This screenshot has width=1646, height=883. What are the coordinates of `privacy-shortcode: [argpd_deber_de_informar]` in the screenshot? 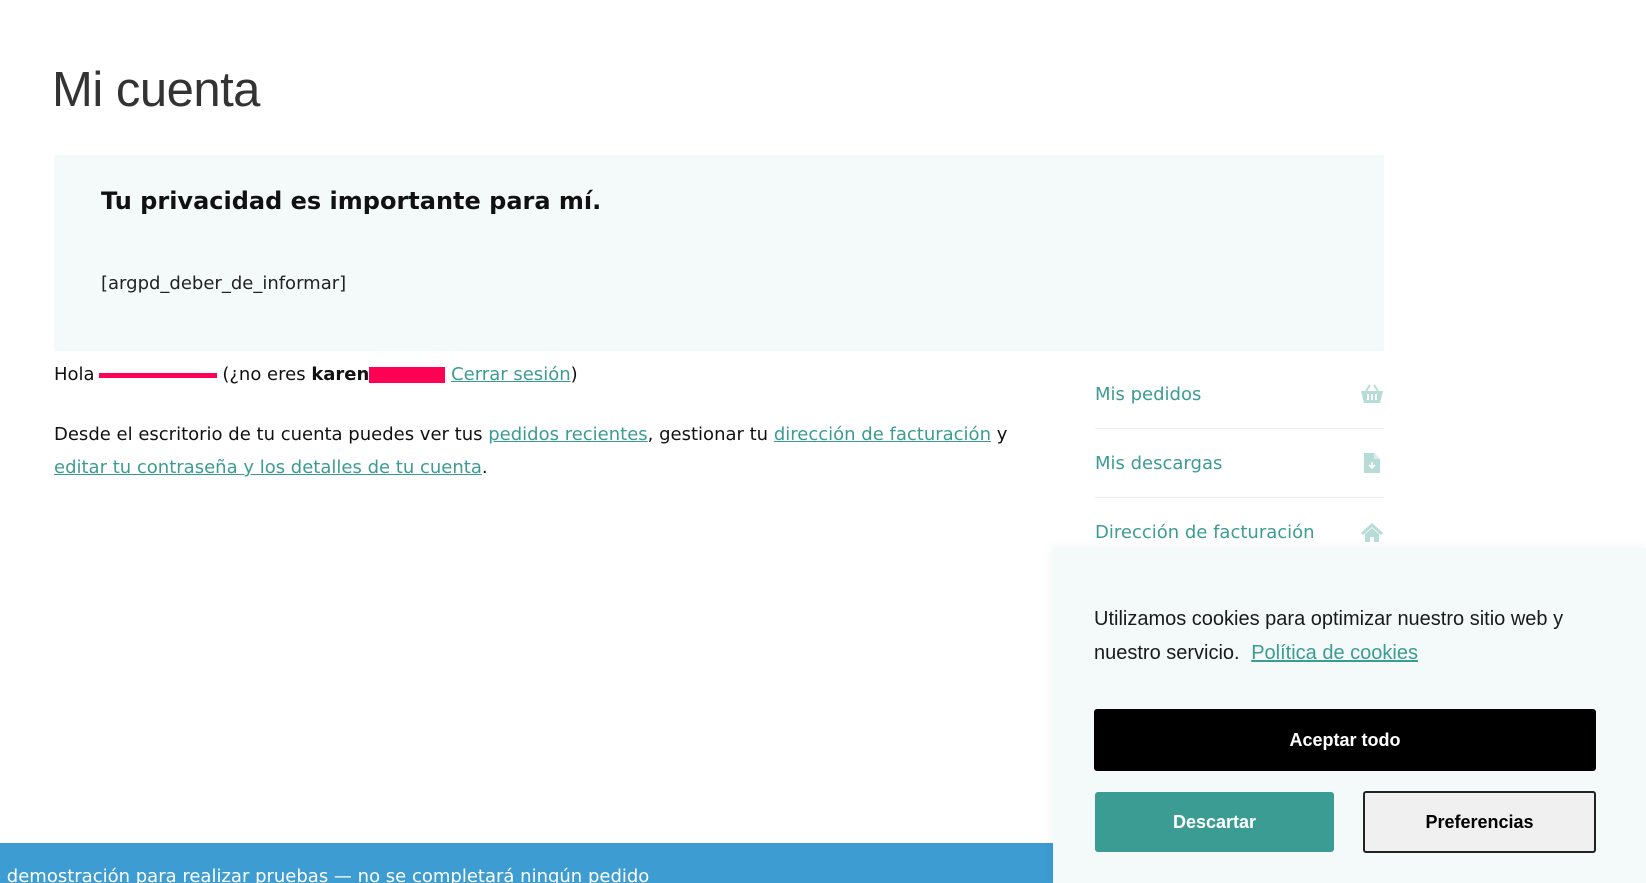 It's located at (224, 283).